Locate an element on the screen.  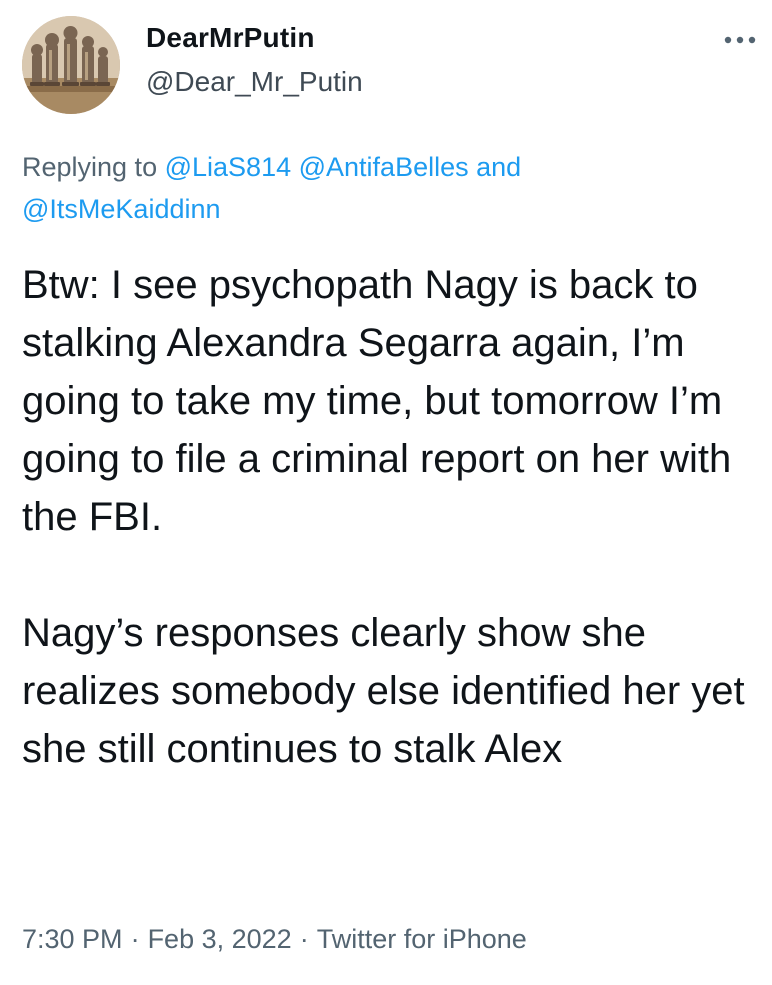
avatar is located at coordinates (71, 65).